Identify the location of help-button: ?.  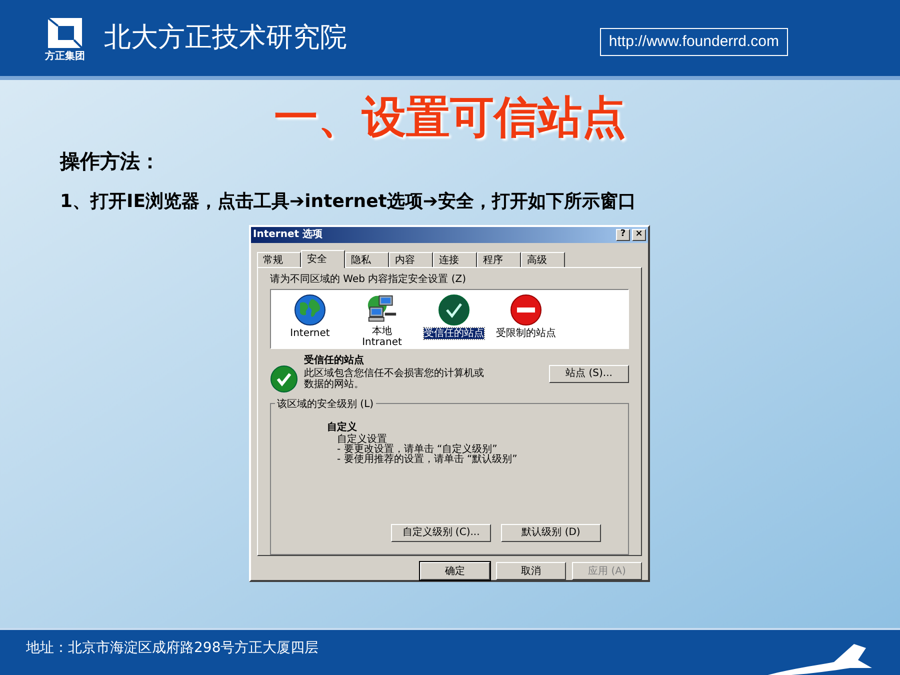
(623, 234).